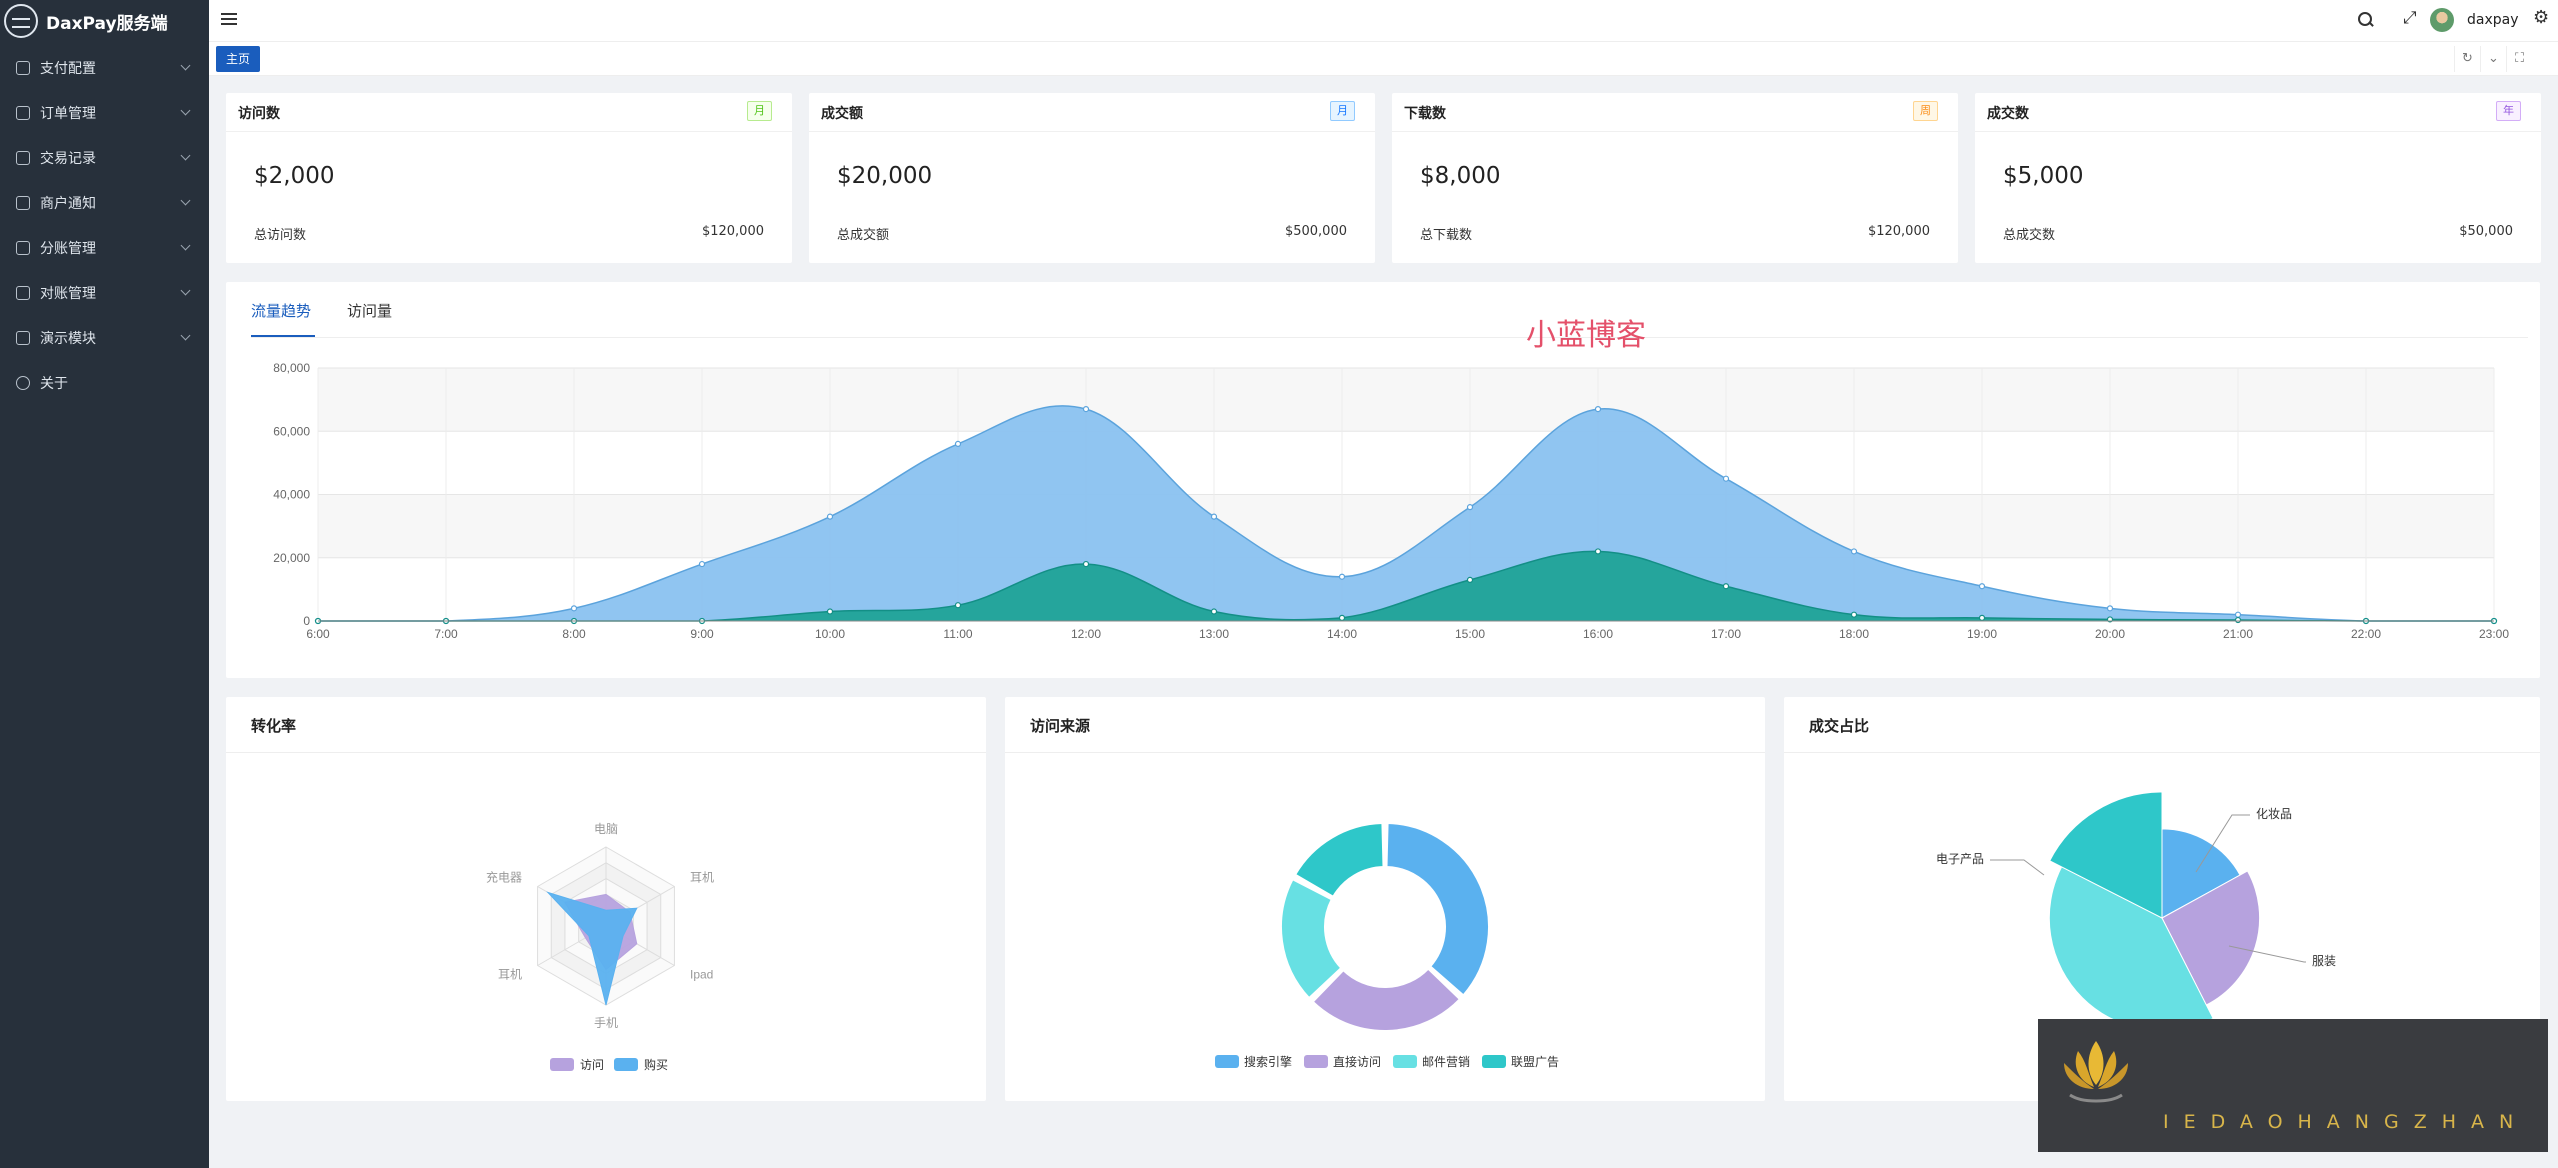 The image size is (2558, 1168). I want to click on sidebar-item-demo-module: 演示模块, so click(104, 337).